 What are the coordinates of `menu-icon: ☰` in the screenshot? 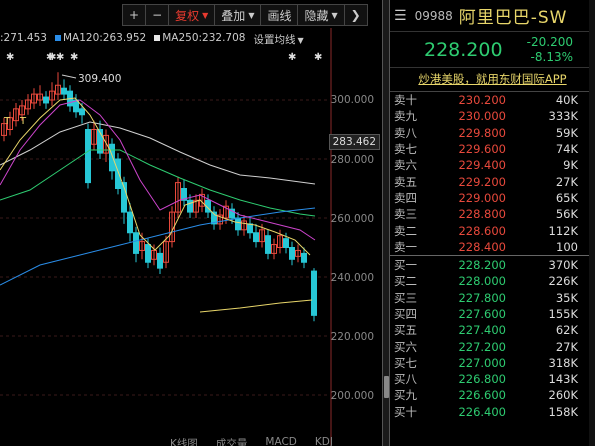 It's located at (400, 16).